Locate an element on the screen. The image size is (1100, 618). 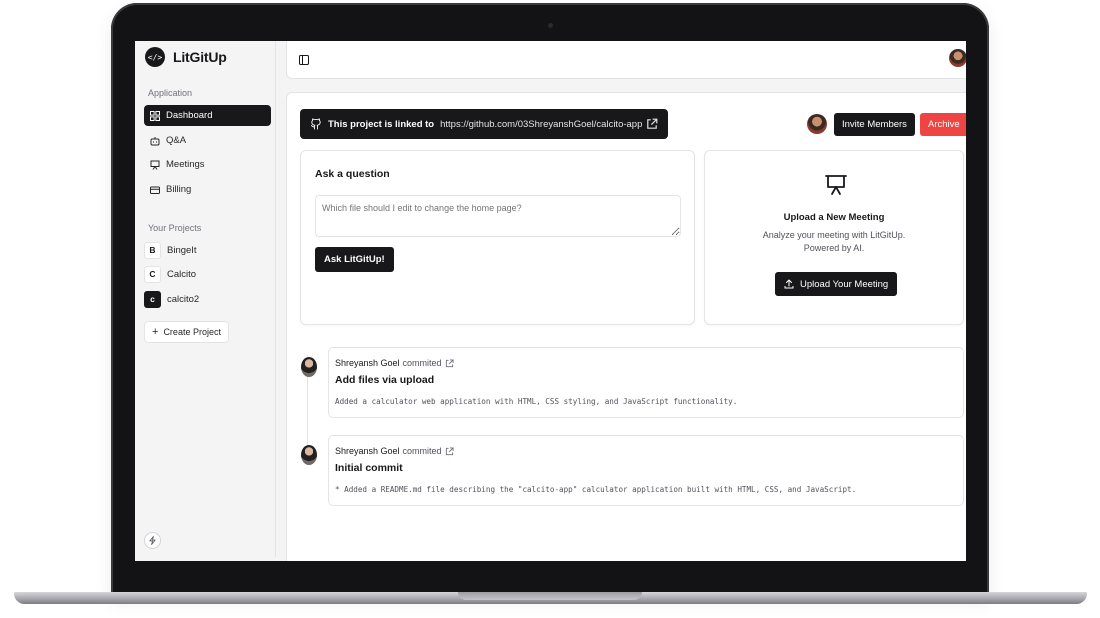
commit-title: Initial commit is located at coordinates (369, 468).